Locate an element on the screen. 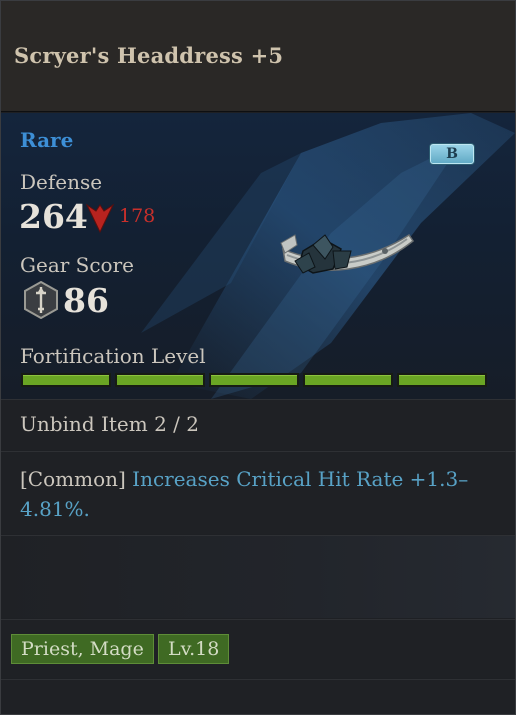 This screenshot has height=715, width=516. empty-section is located at coordinates (258, 577).